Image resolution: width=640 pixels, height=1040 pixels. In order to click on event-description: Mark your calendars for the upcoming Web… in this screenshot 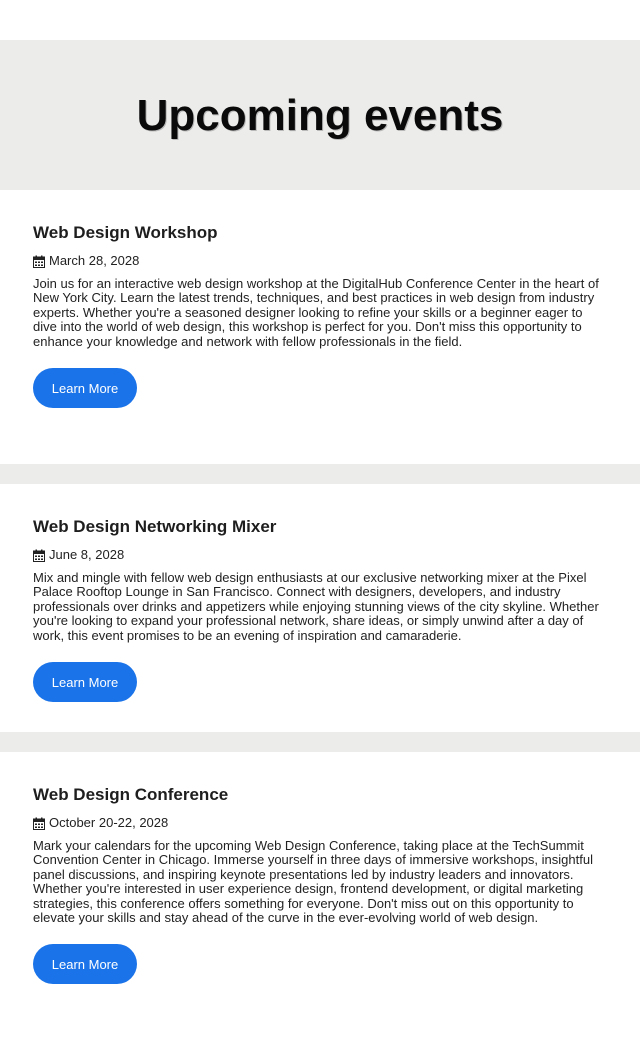, I will do `click(313, 882)`.